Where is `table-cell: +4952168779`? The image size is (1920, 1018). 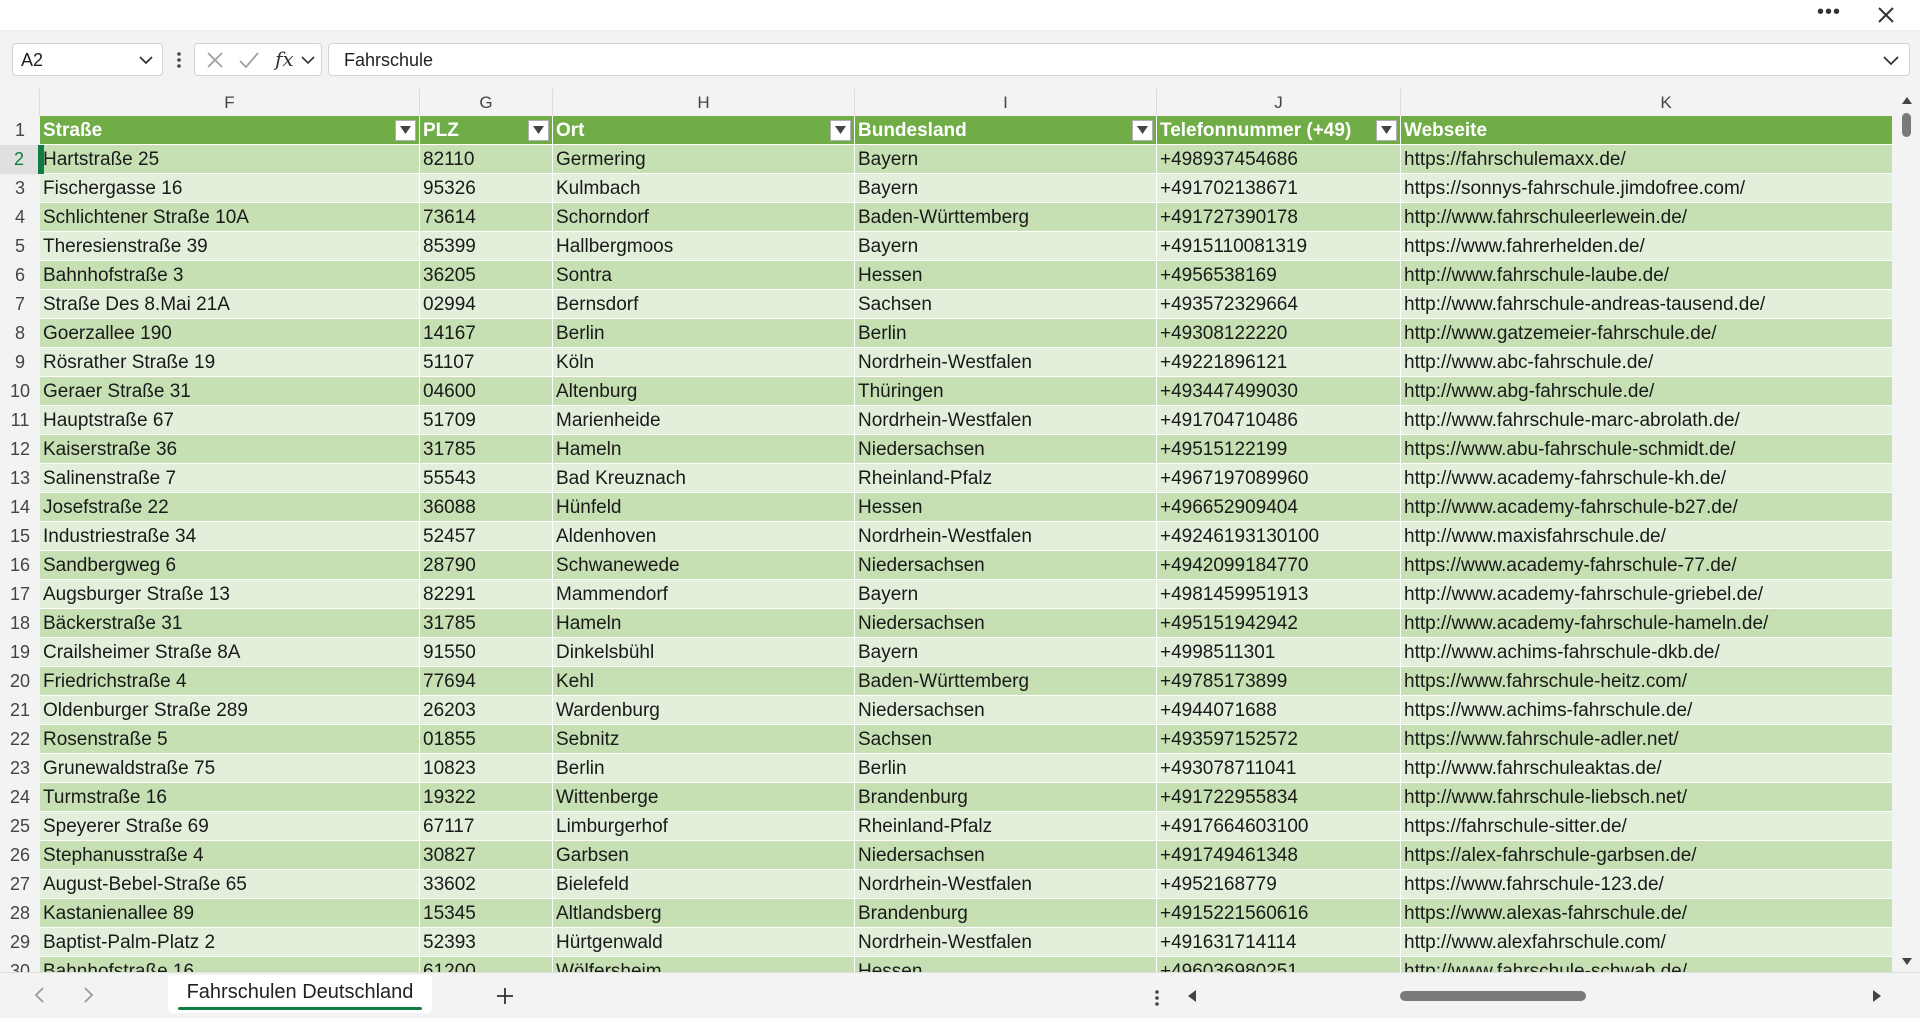 table-cell: +4952168779 is located at coordinates (1279, 884).